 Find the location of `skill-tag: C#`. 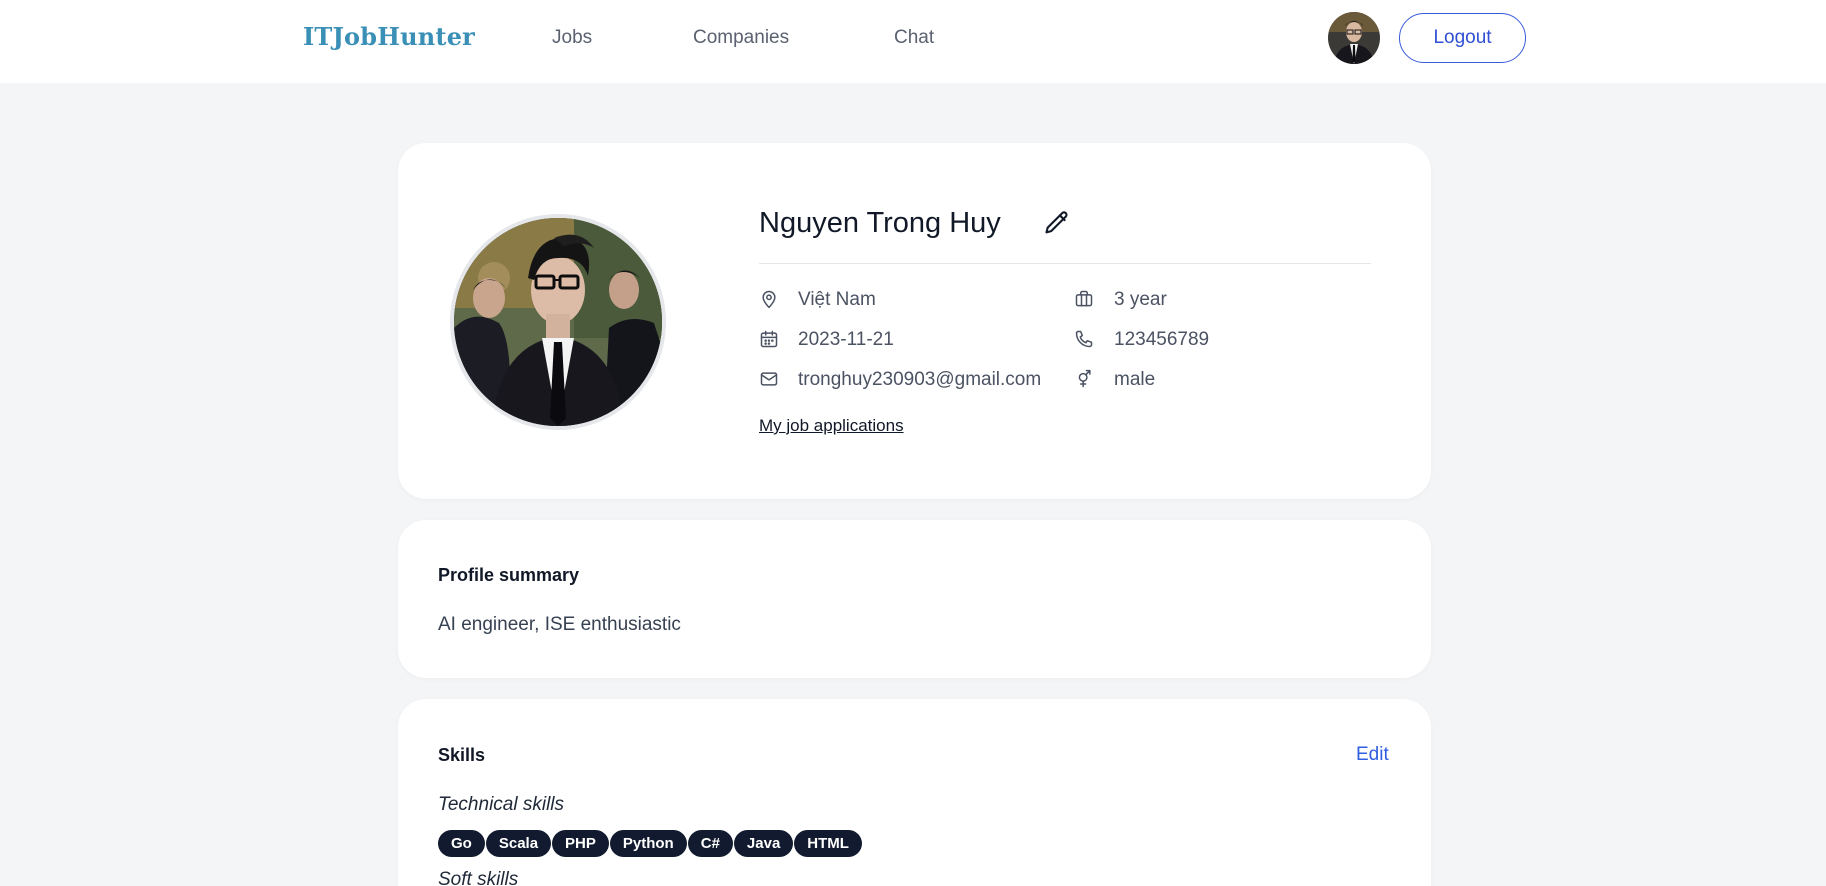

skill-tag: C# is located at coordinates (710, 843).